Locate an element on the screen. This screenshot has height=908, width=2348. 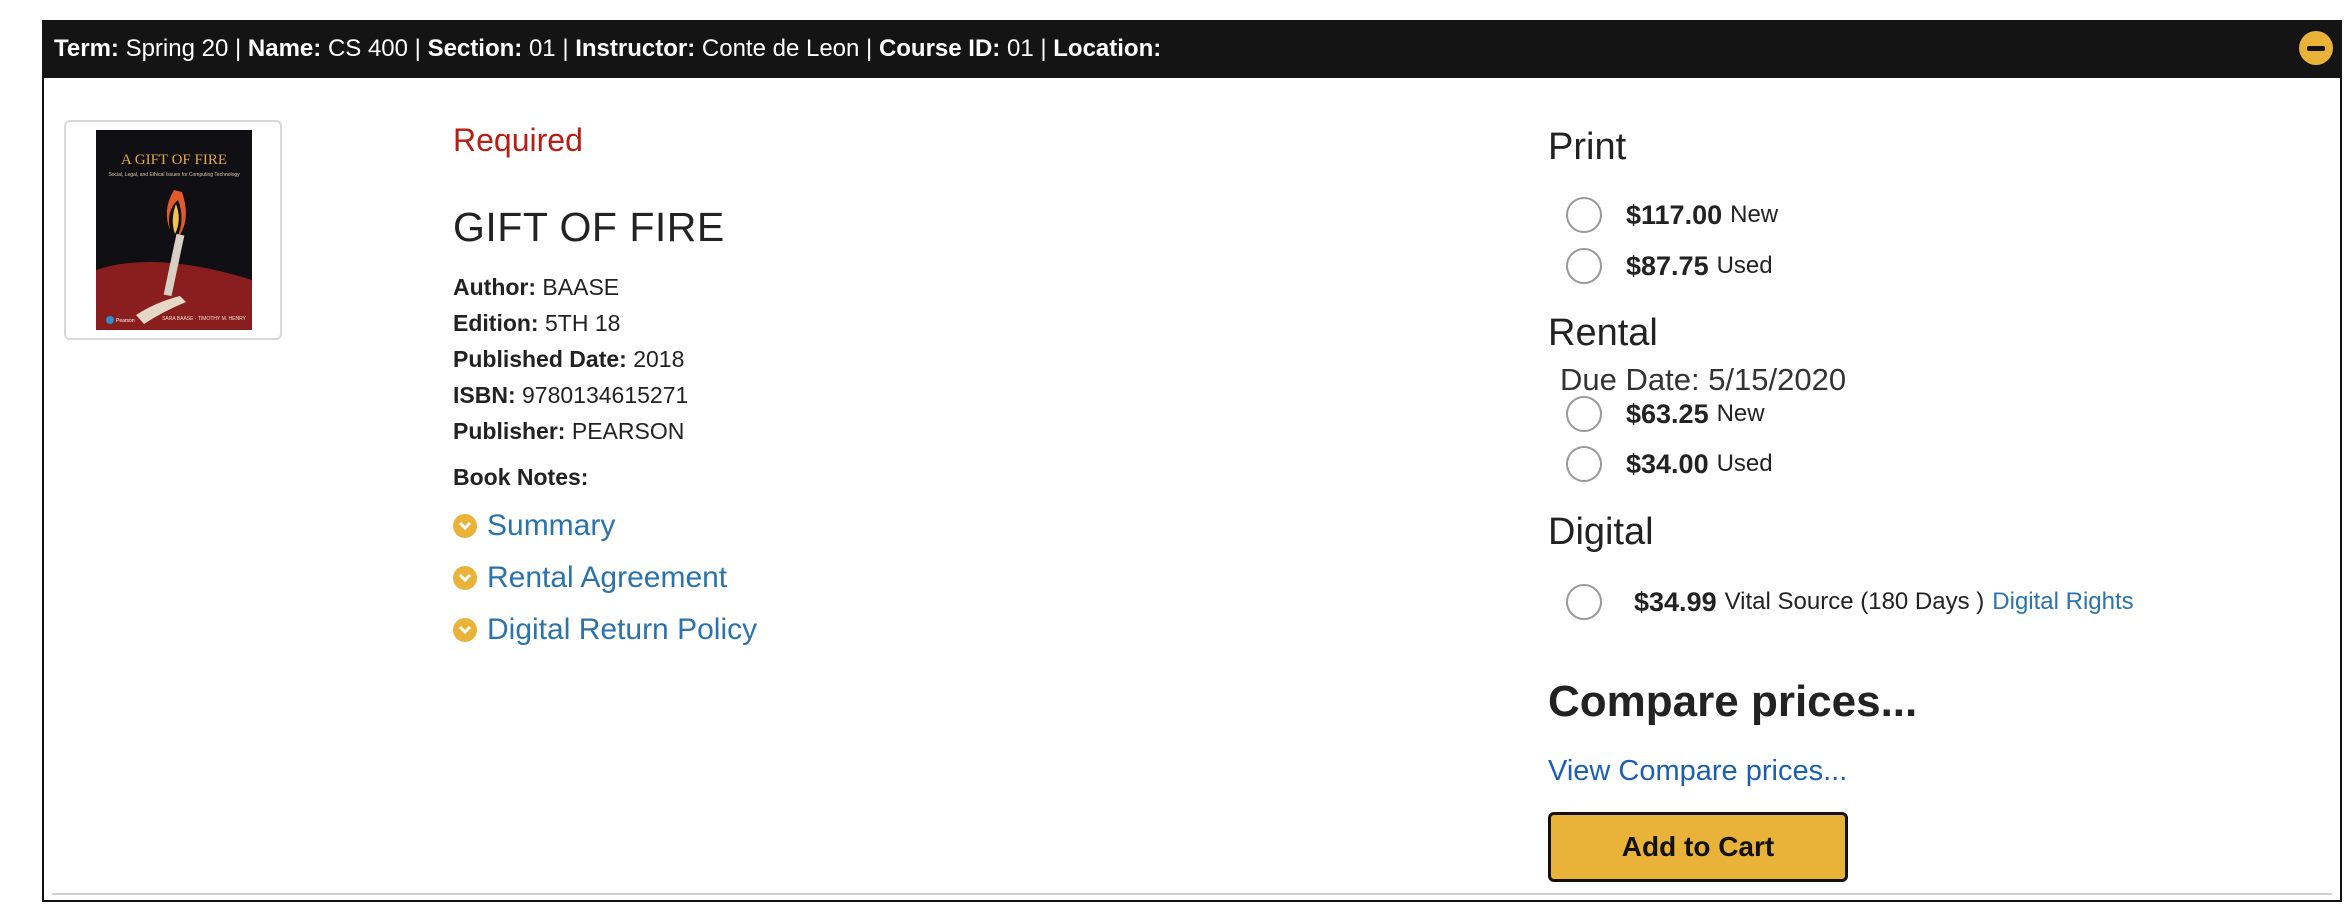
edition-label: Edition: is located at coordinates (496, 323).